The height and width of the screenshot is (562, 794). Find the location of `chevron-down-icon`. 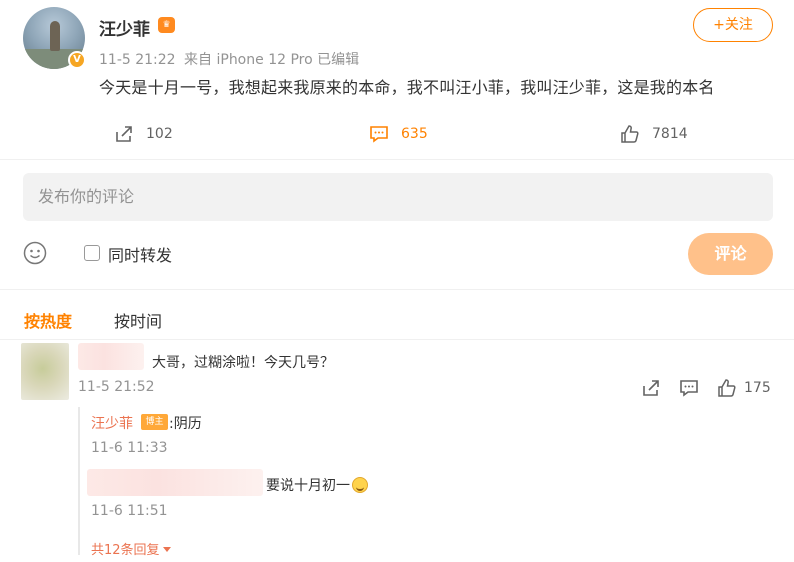

chevron-down-icon is located at coordinates (166, 549).